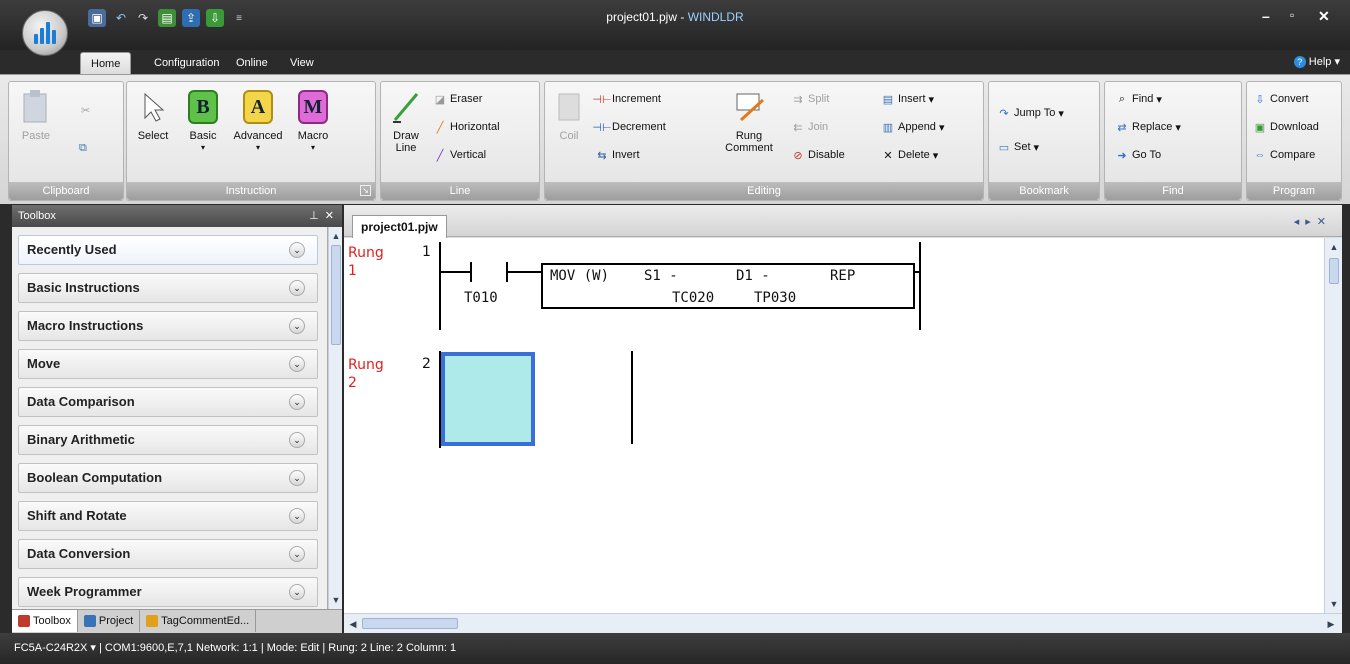 The height and width of the screenshot is (664, 1350). What do you see at coordinates (628, 127) in the screenshot?
I see `decrement-button: ⊣⊢ Decrement` at bounding box center [628, 127].